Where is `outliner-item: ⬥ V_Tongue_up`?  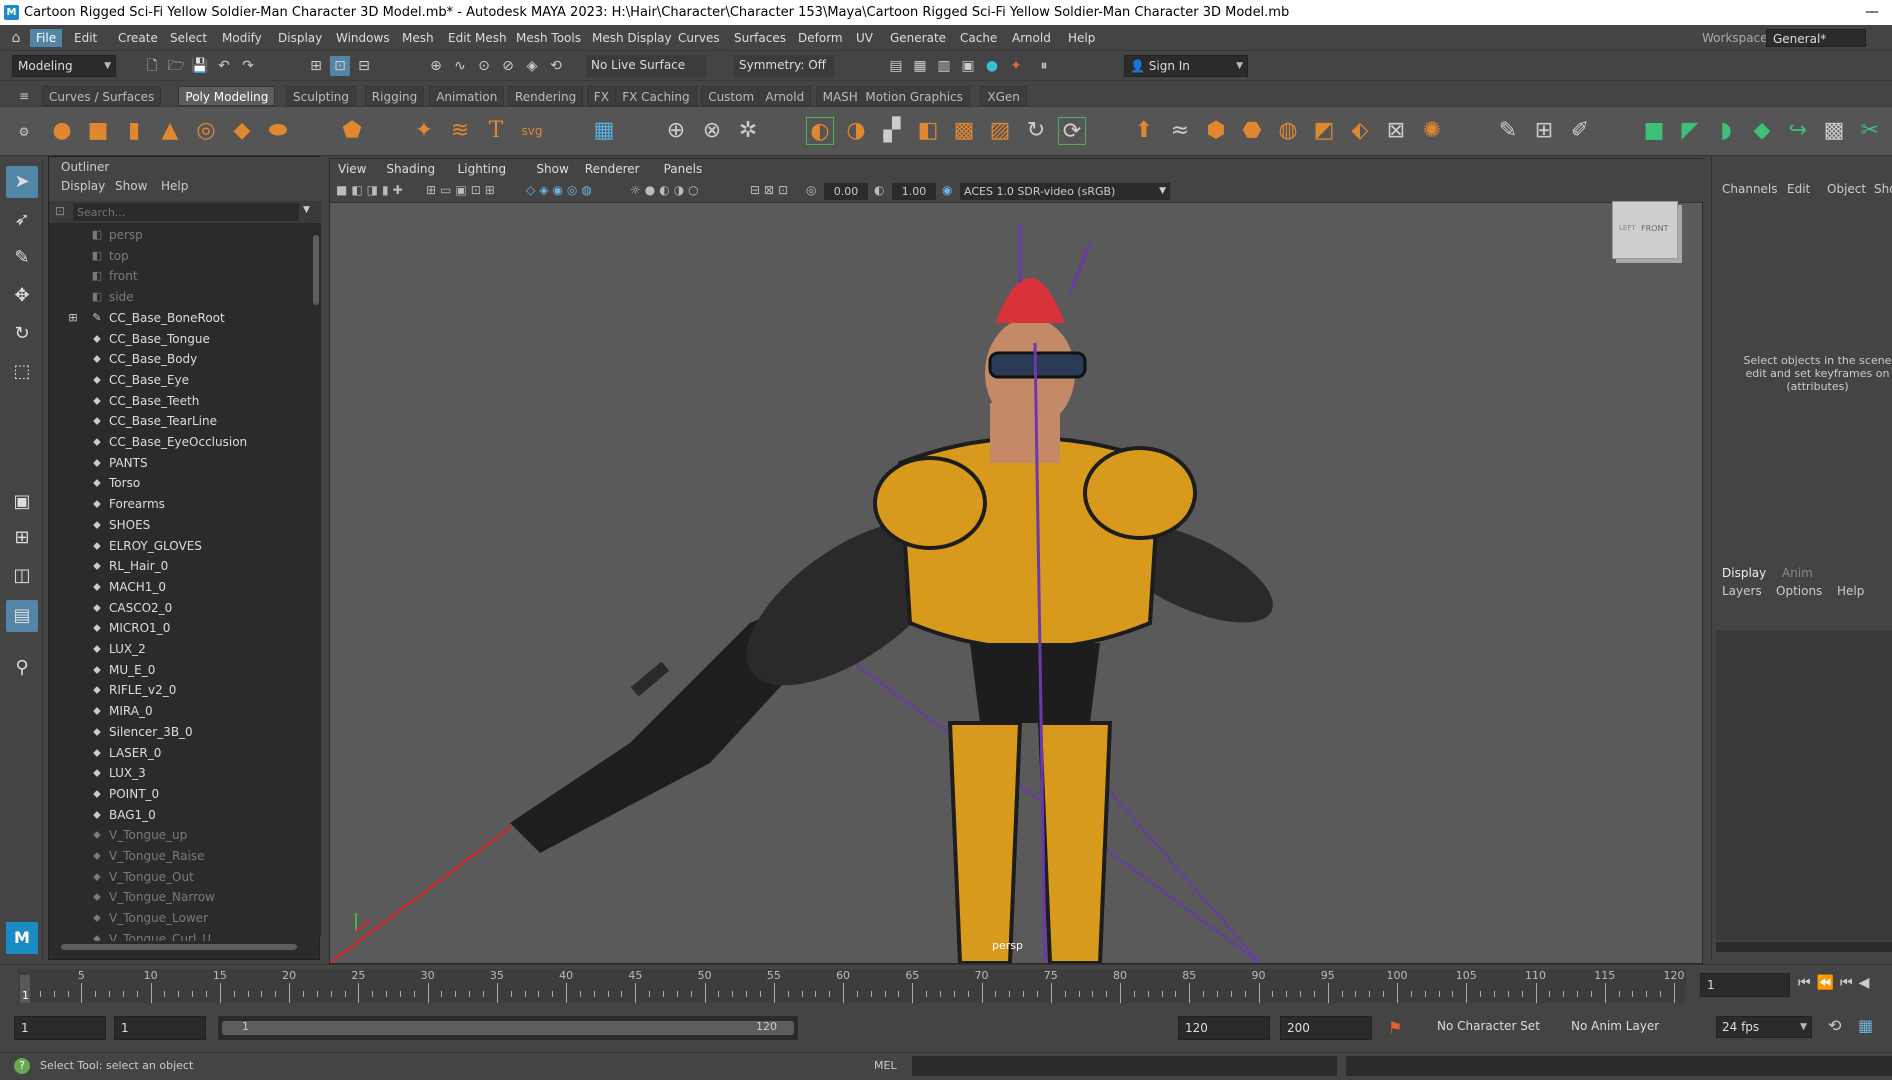
outliner-item: ⬥ V_Tongue_up is located at coordinates (180, 835).